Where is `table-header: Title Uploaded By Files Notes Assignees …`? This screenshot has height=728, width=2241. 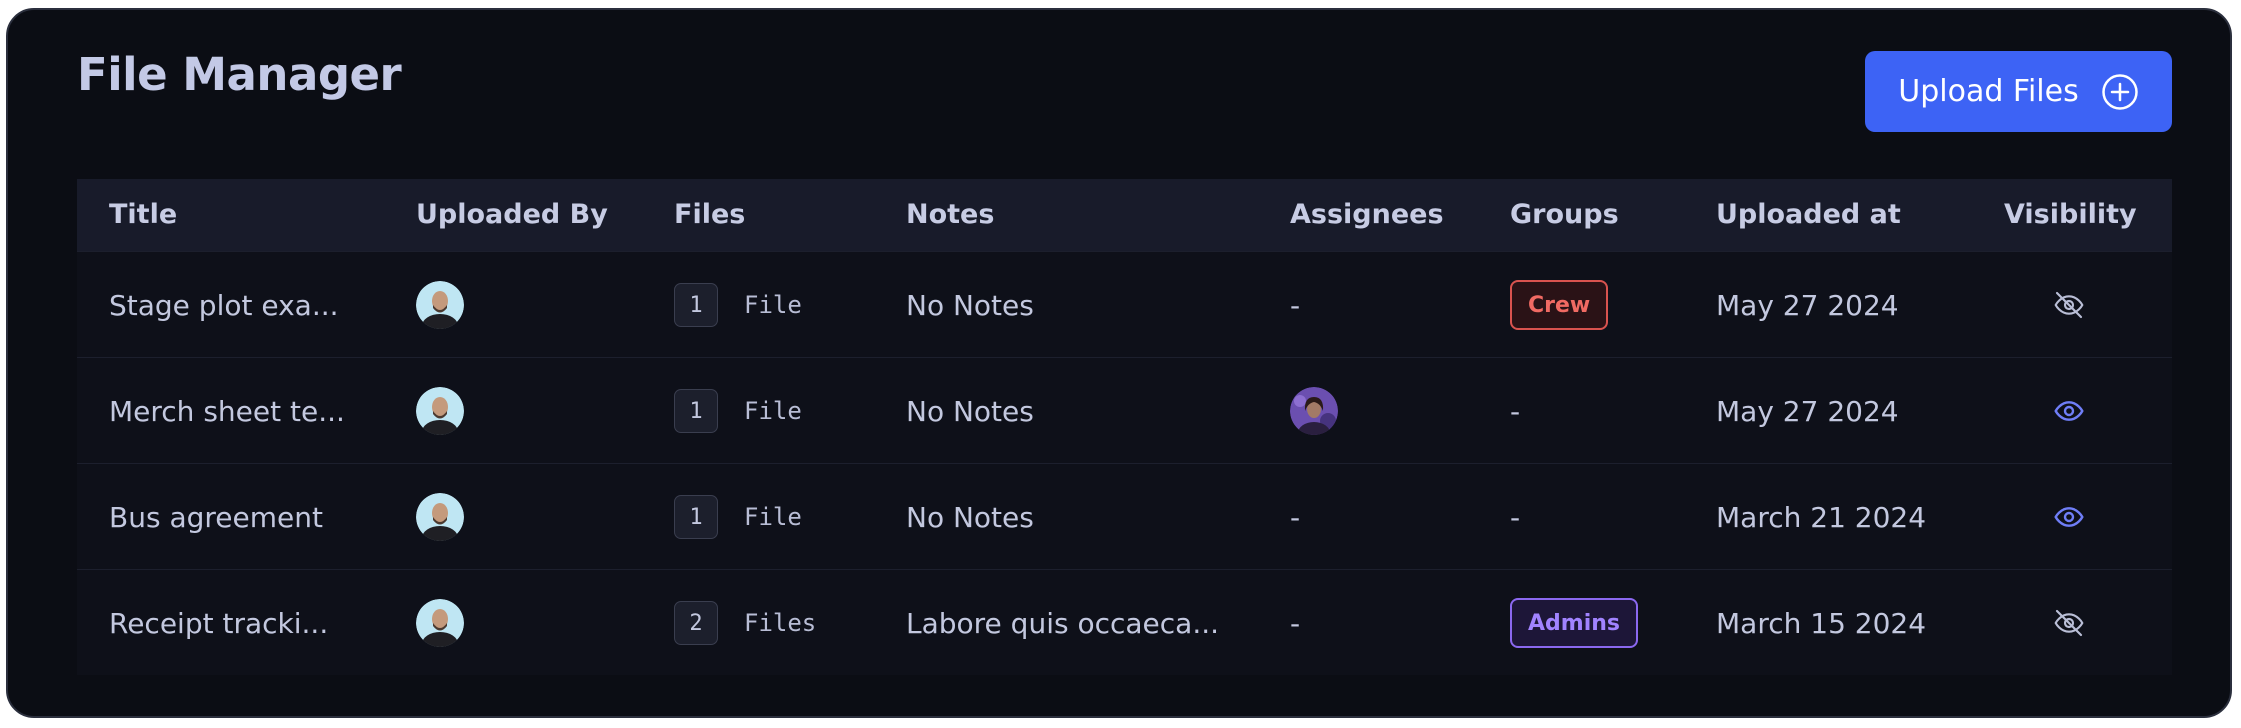 table-header: Title Uploaded By Files Notes Assignees … is located at coordinates (1124, 215).